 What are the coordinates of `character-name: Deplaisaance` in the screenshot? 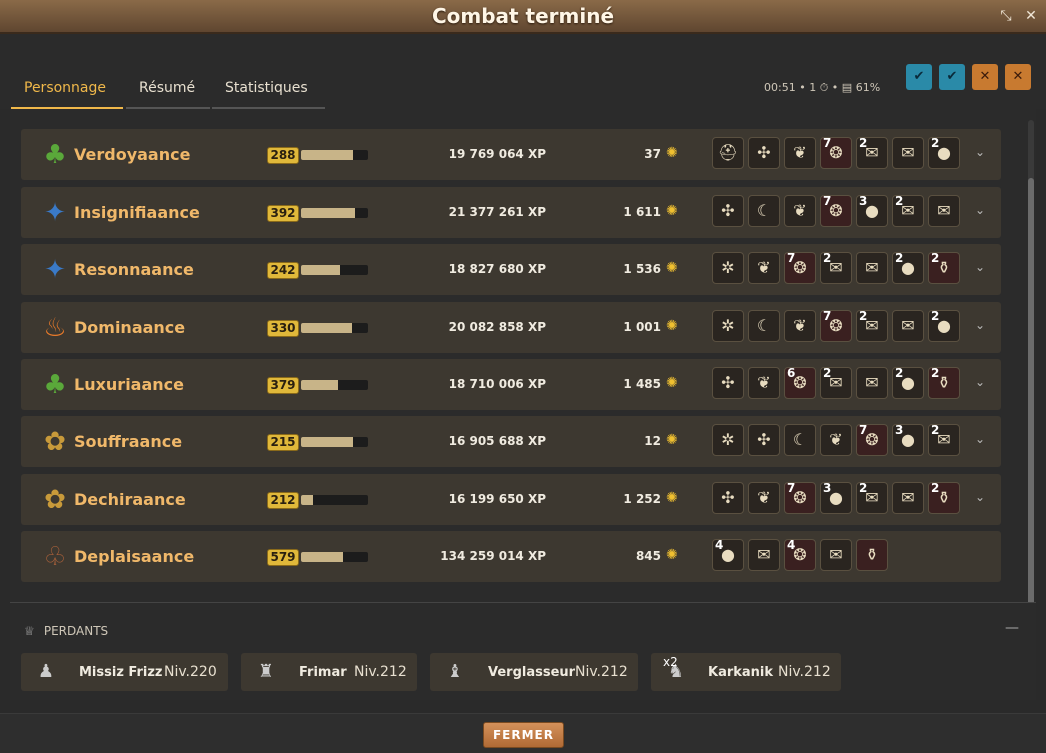 It's located at (134, 556).